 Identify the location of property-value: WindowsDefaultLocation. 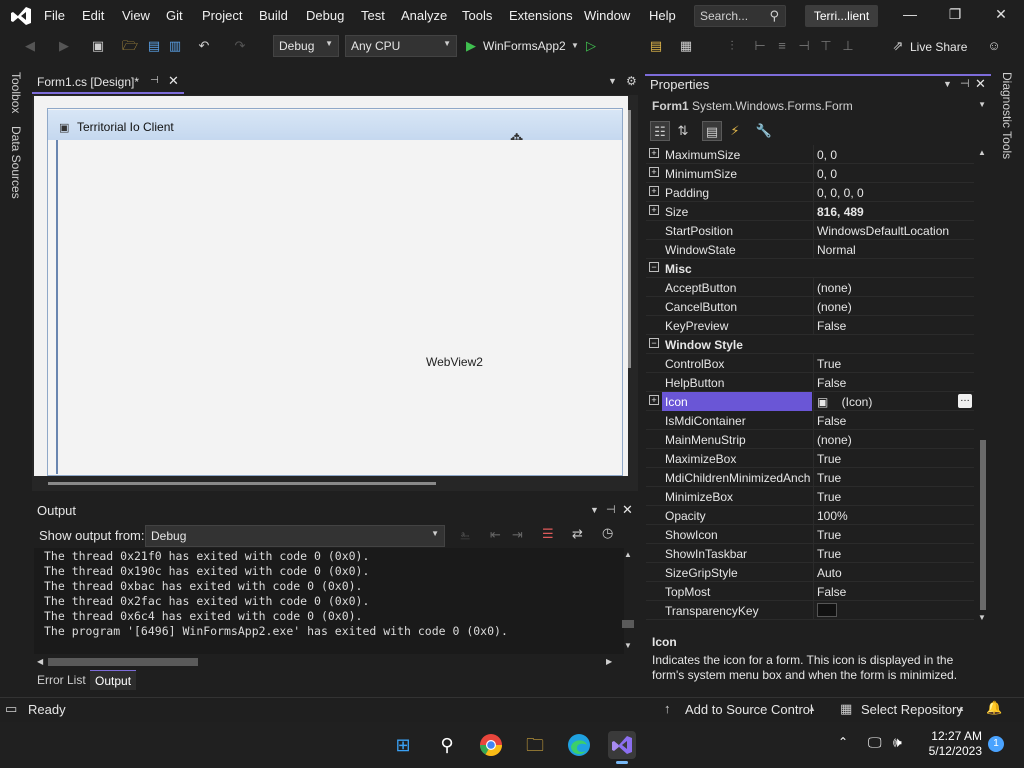
(883, 231).